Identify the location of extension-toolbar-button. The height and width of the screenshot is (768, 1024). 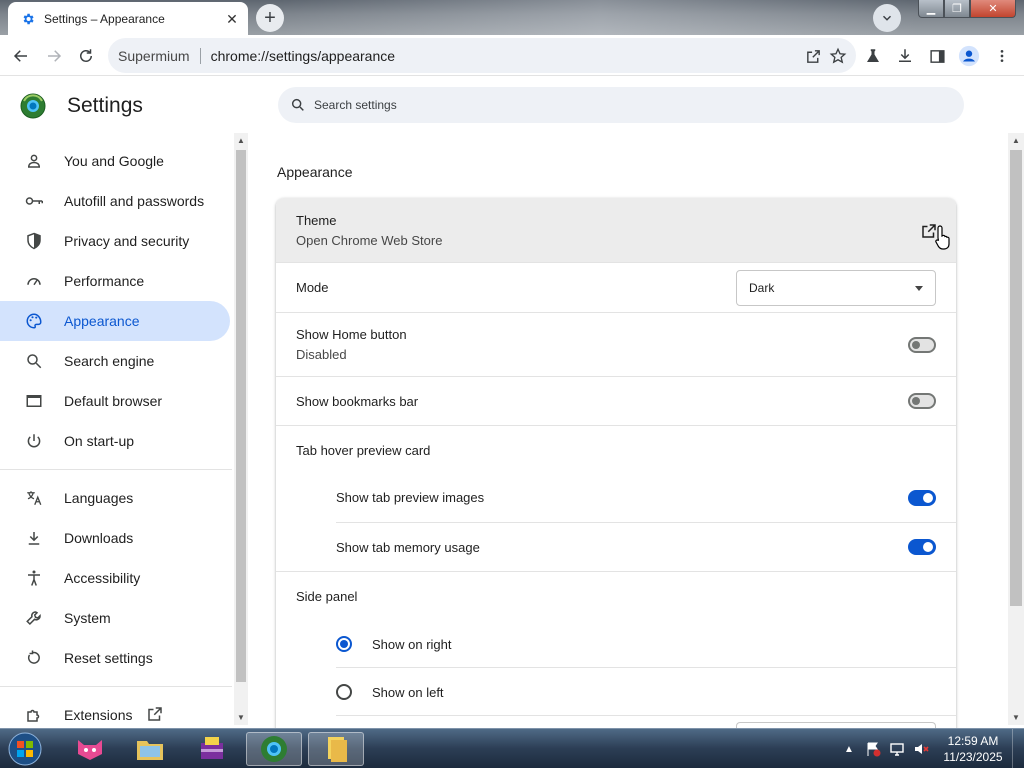
(873, 56).